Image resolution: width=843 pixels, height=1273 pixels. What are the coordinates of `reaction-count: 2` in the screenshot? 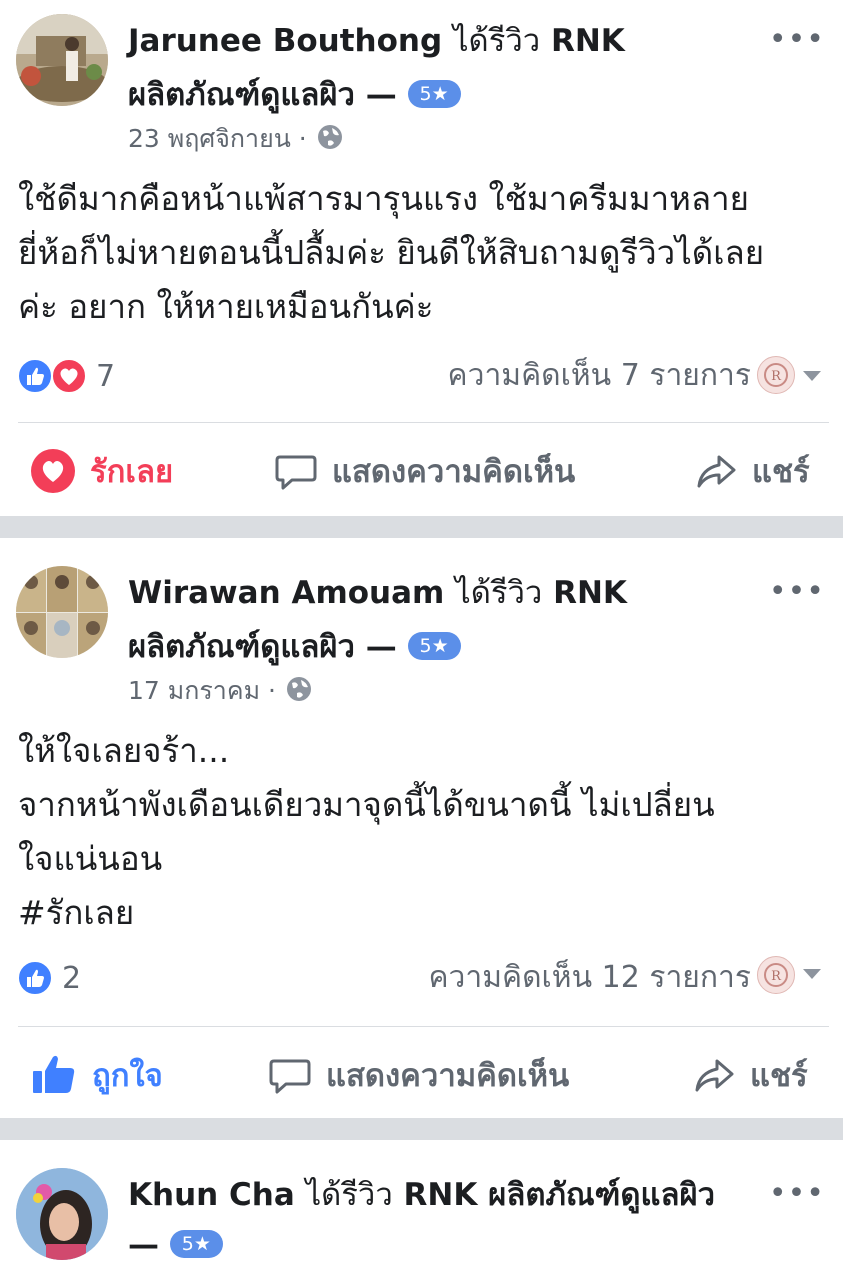 It's located at (72, 978).